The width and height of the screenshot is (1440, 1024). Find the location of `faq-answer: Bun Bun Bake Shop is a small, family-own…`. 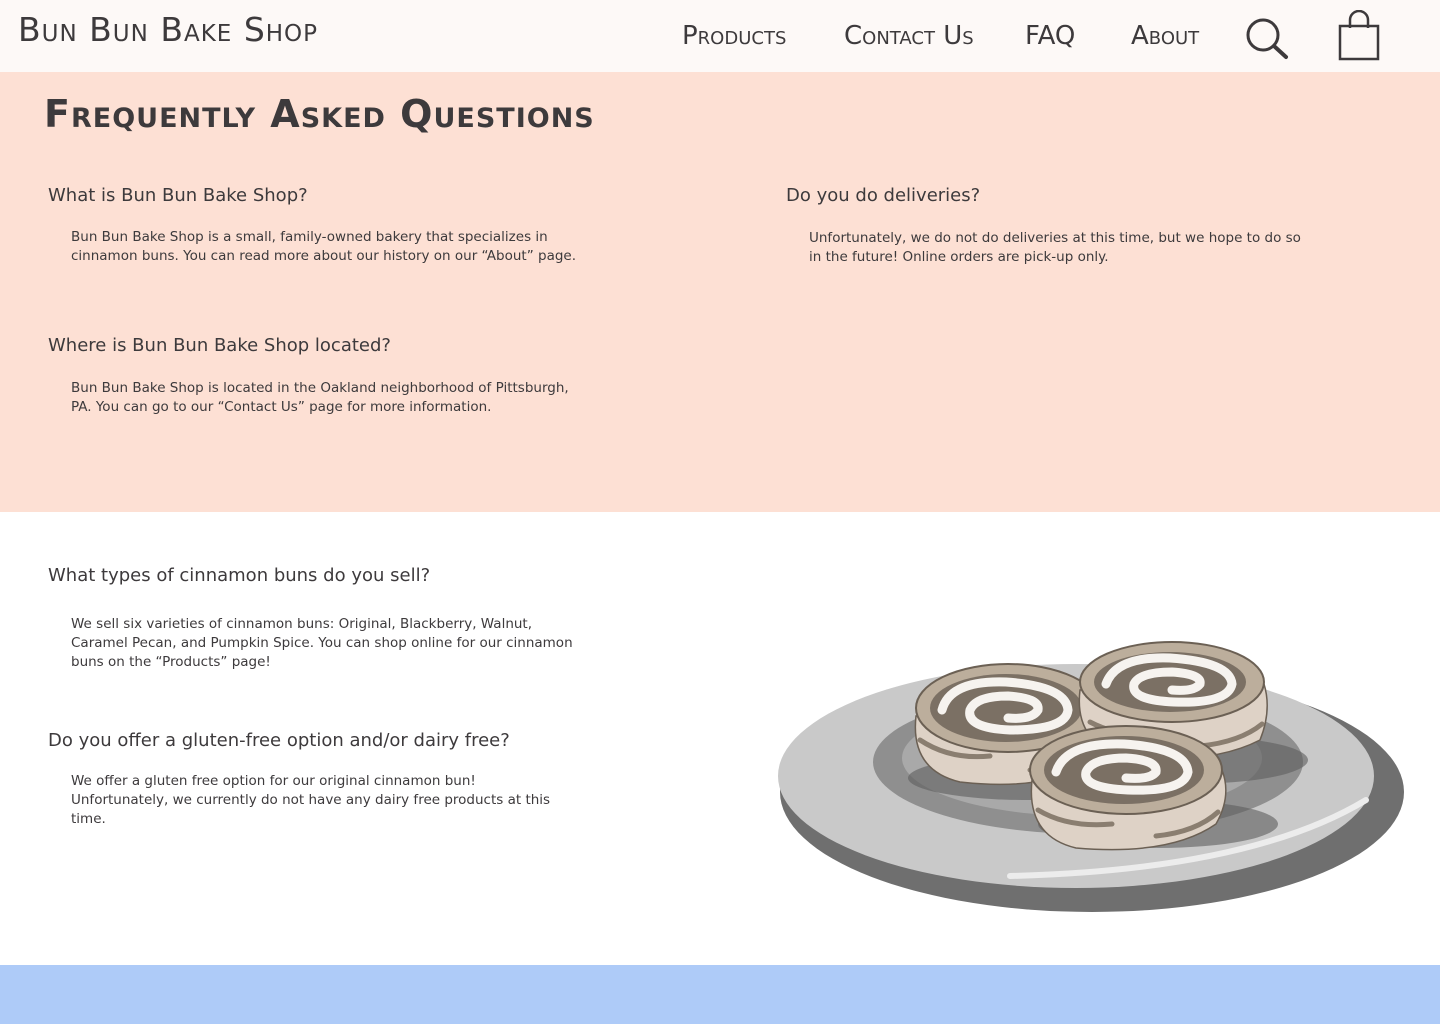

faq-answer: Bun Bun Bake Shop is a small, family-own… is located at coordinates (324, 246).